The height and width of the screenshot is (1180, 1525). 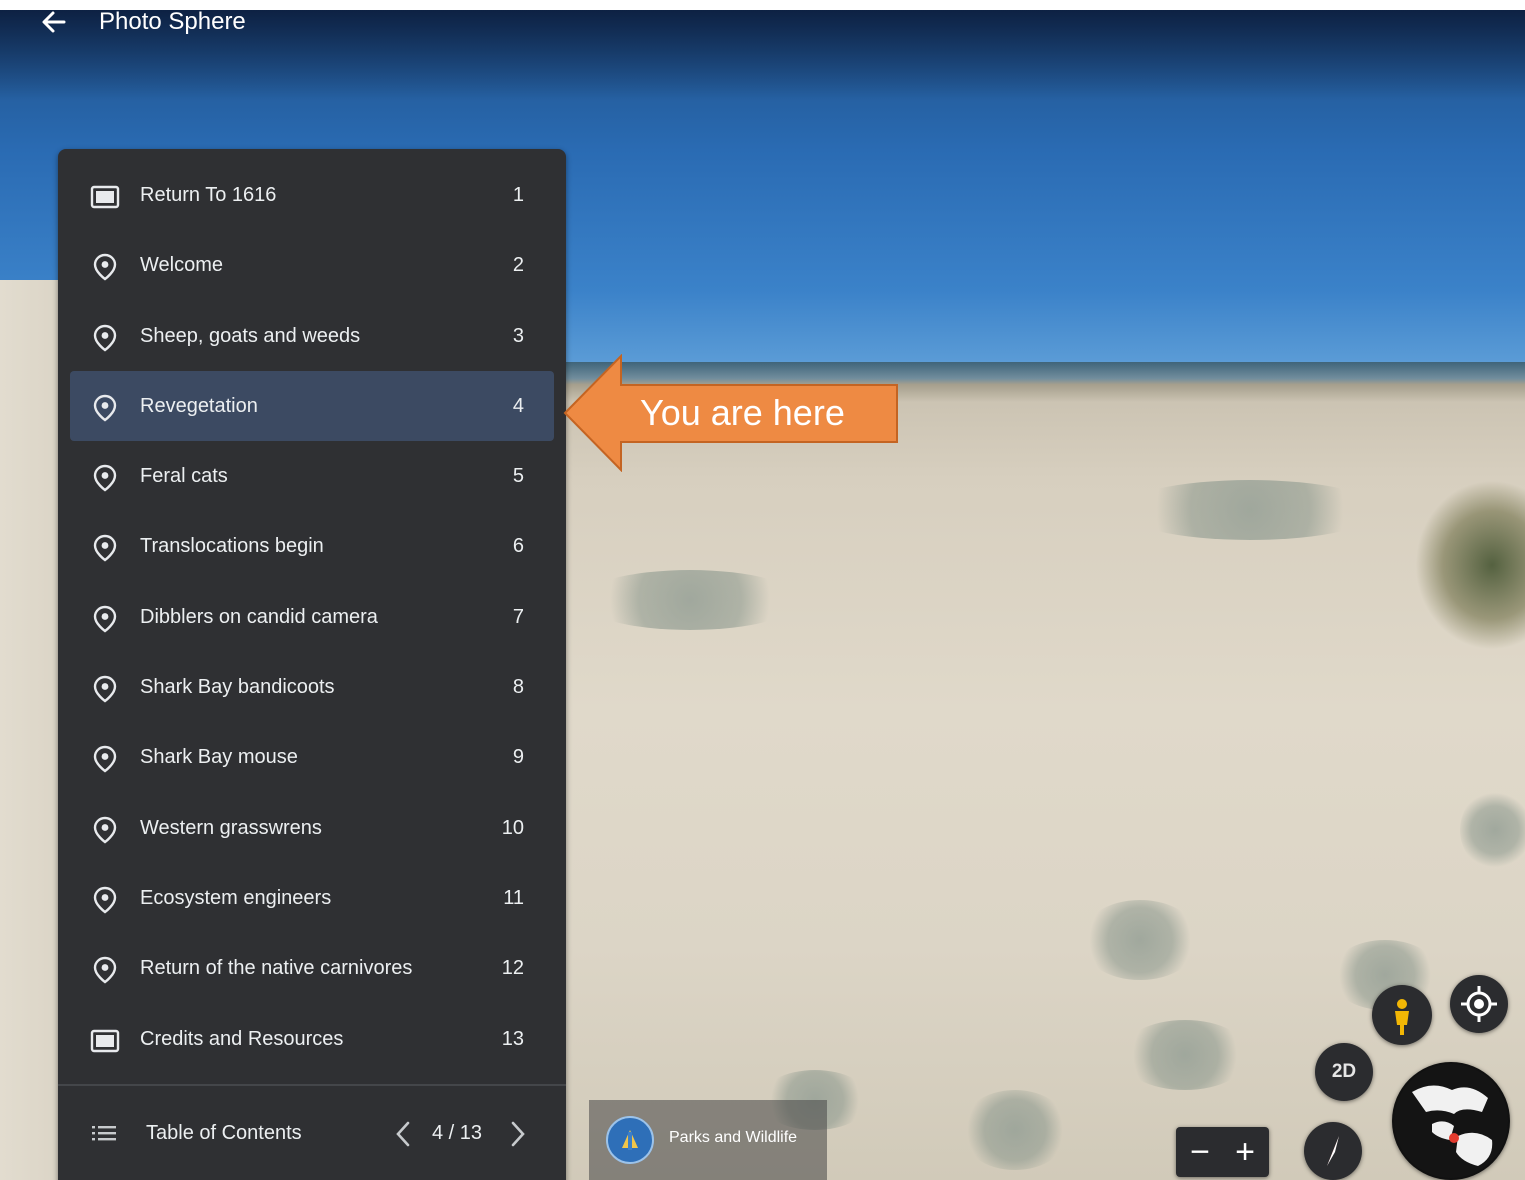 I want to click on toc-item: Return of the native carnivores 12, so click(x=312, y=968).